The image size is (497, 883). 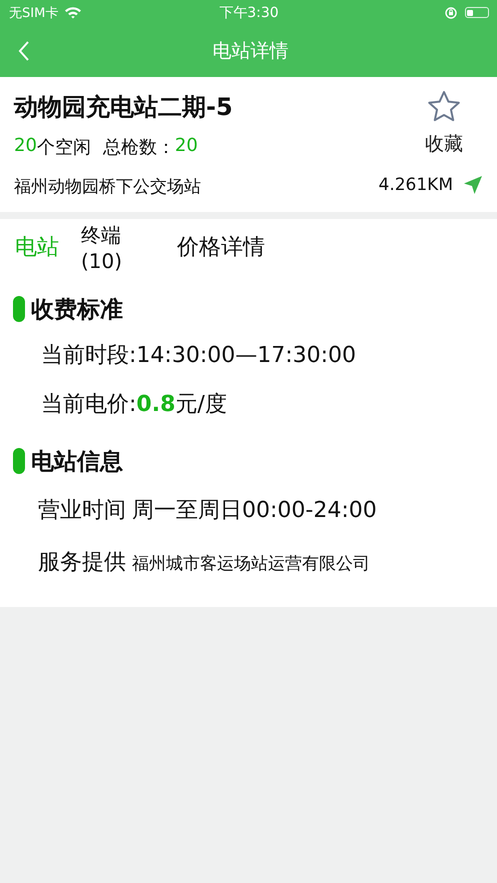 I want to click on tab: 价格详情, so click(x=221, y=248).